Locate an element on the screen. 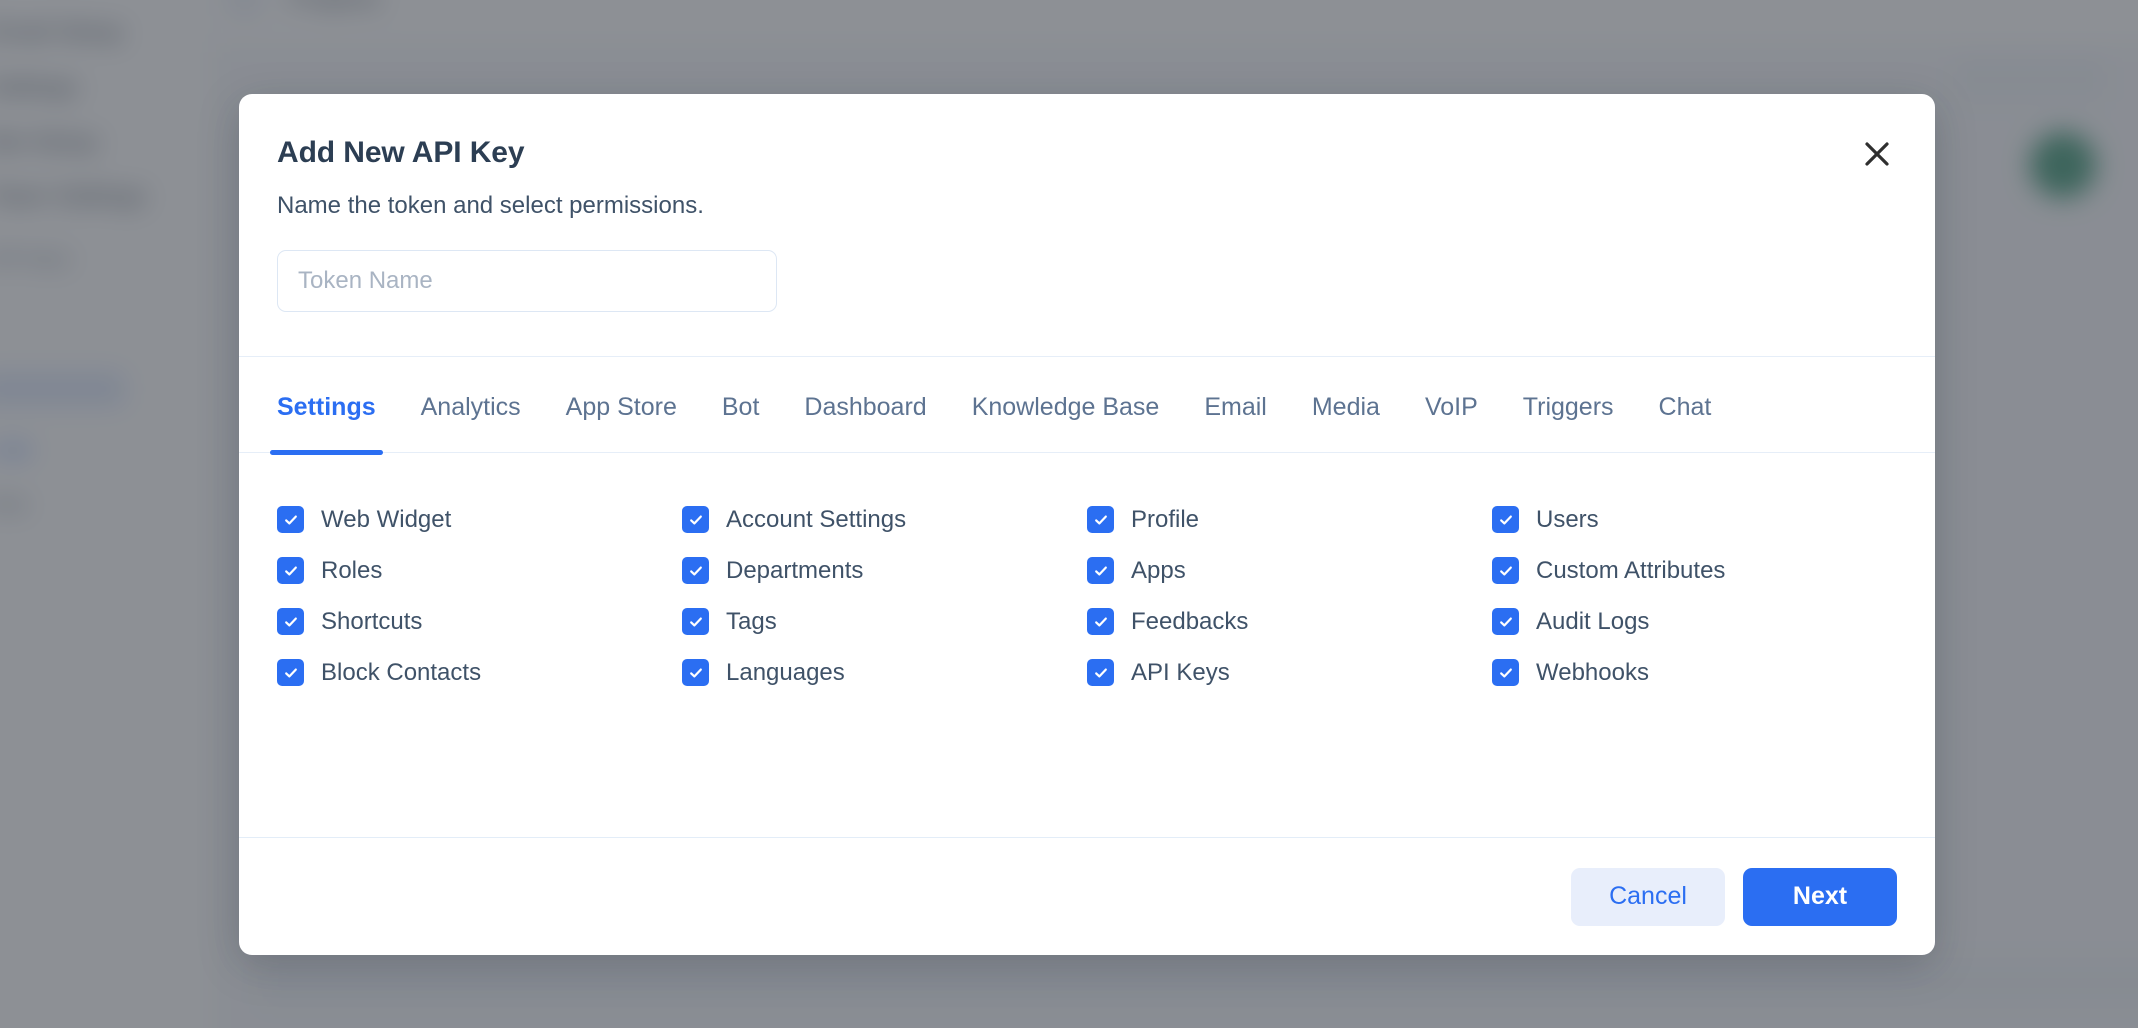 This screenshot has height=1028, width=2138. permission-tags: Tags is located at coordinates (884, 621).